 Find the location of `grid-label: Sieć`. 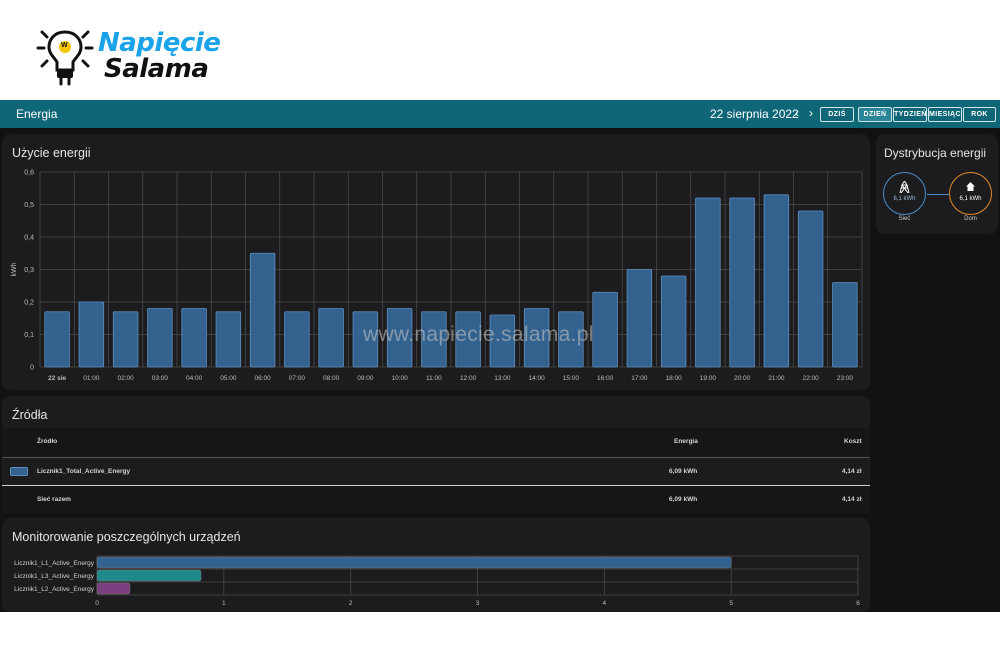

grid-label: Sieć is located at coordinates (904, 219).